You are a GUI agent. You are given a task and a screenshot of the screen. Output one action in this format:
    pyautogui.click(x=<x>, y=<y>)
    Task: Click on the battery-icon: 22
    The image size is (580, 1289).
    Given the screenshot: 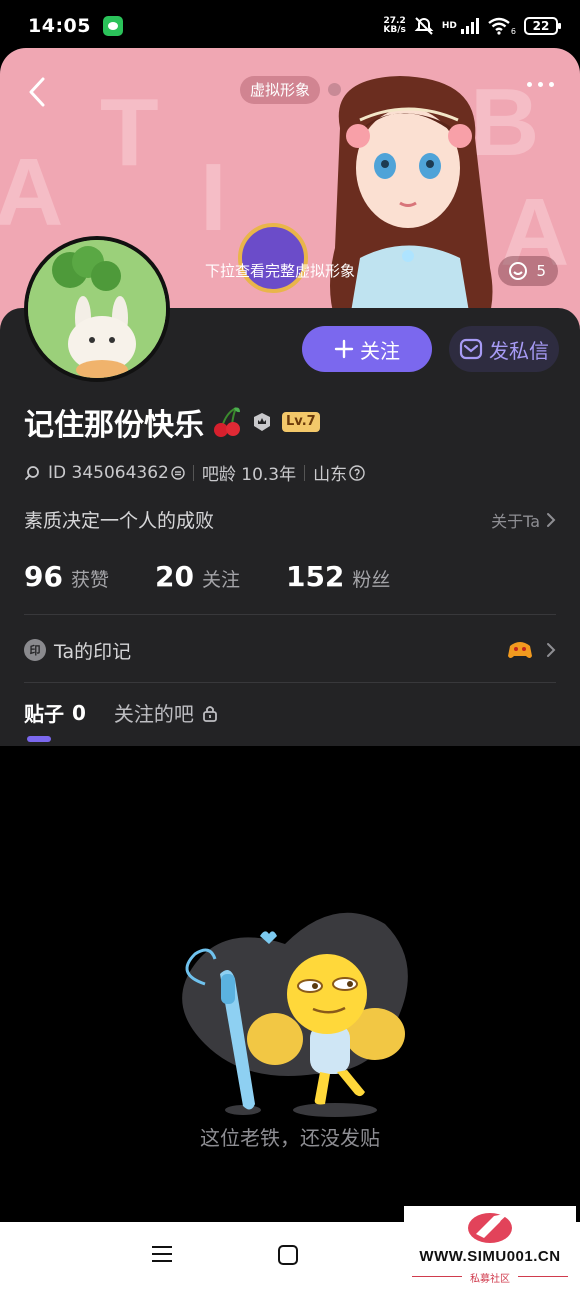 What is the action you would take?
    pyautogui.click(x=542, y=26)
    